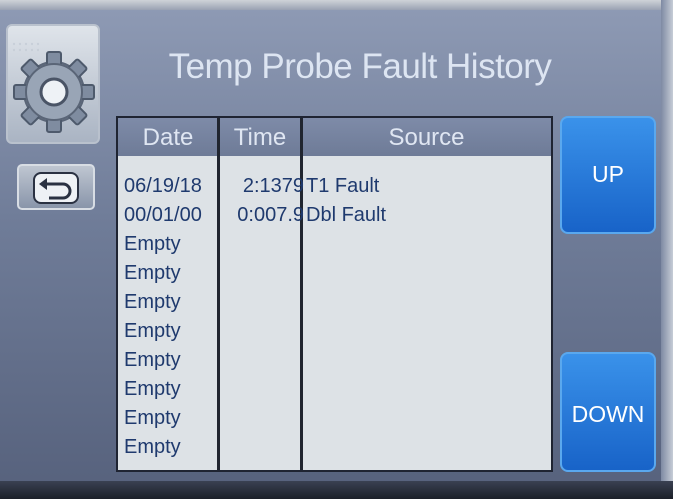 Image resolution: width=673 pixels, height=499 pixels. I want to click on page-title: Temp Probe Fault History, so click(360, 66).